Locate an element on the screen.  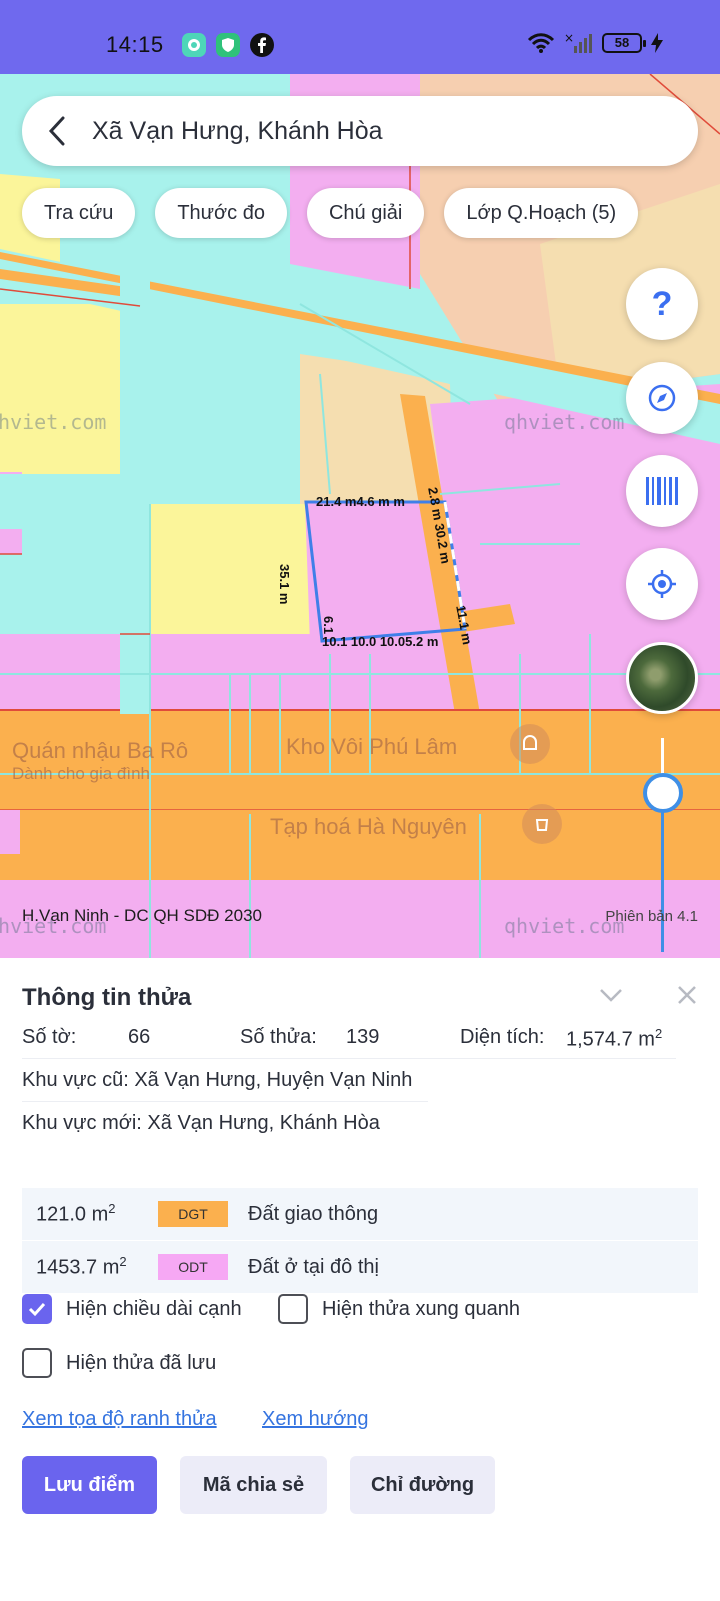
wifi-icon is located at coordinates (541, 43).